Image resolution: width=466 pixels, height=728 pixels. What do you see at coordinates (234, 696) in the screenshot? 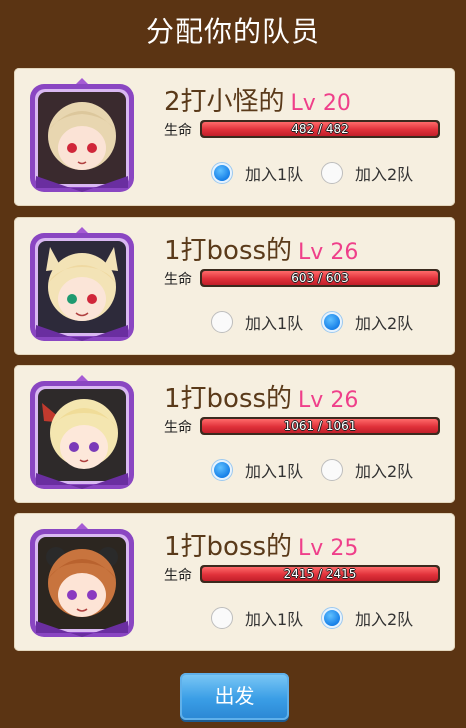
I see `start-button: 出发` at bounding box center [234, 696].